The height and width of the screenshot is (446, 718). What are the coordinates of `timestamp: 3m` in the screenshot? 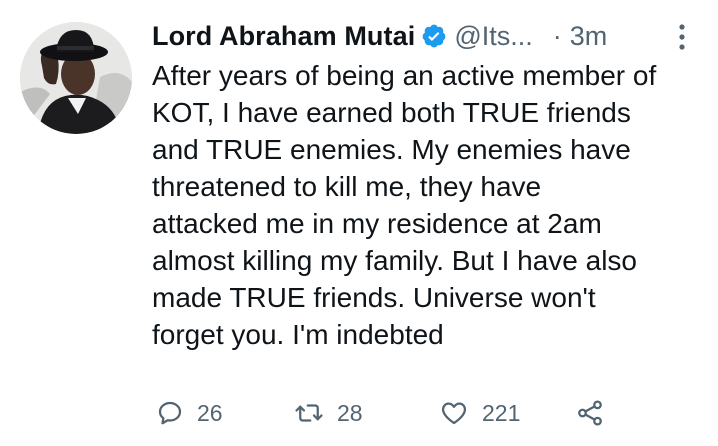 It's located at (589, 36).